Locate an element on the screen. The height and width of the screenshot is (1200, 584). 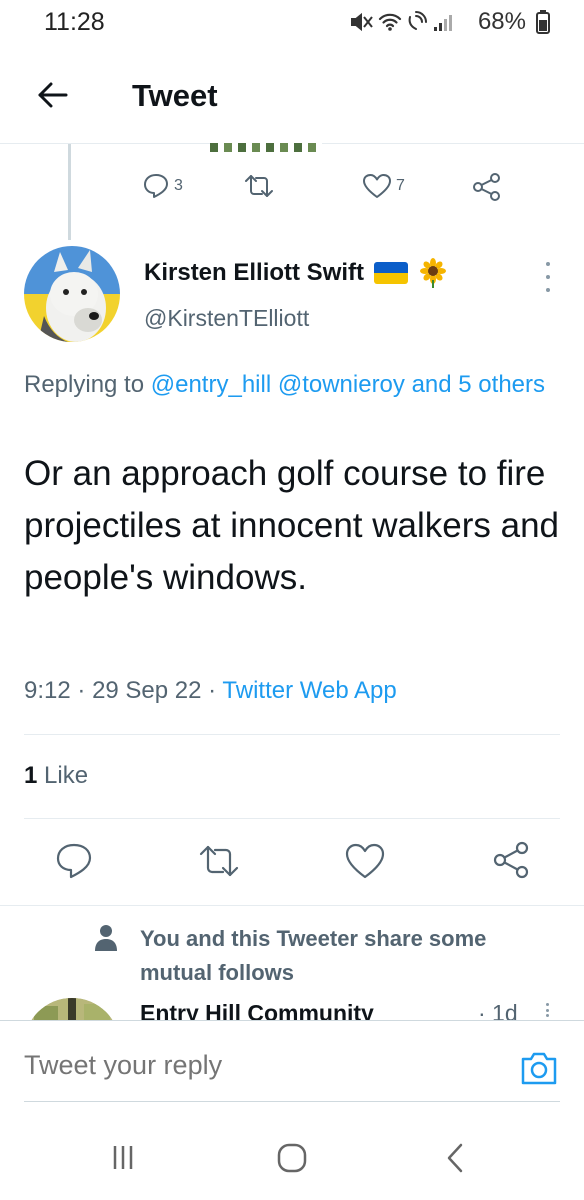
avatar-image is located at coordinates (72, 294).